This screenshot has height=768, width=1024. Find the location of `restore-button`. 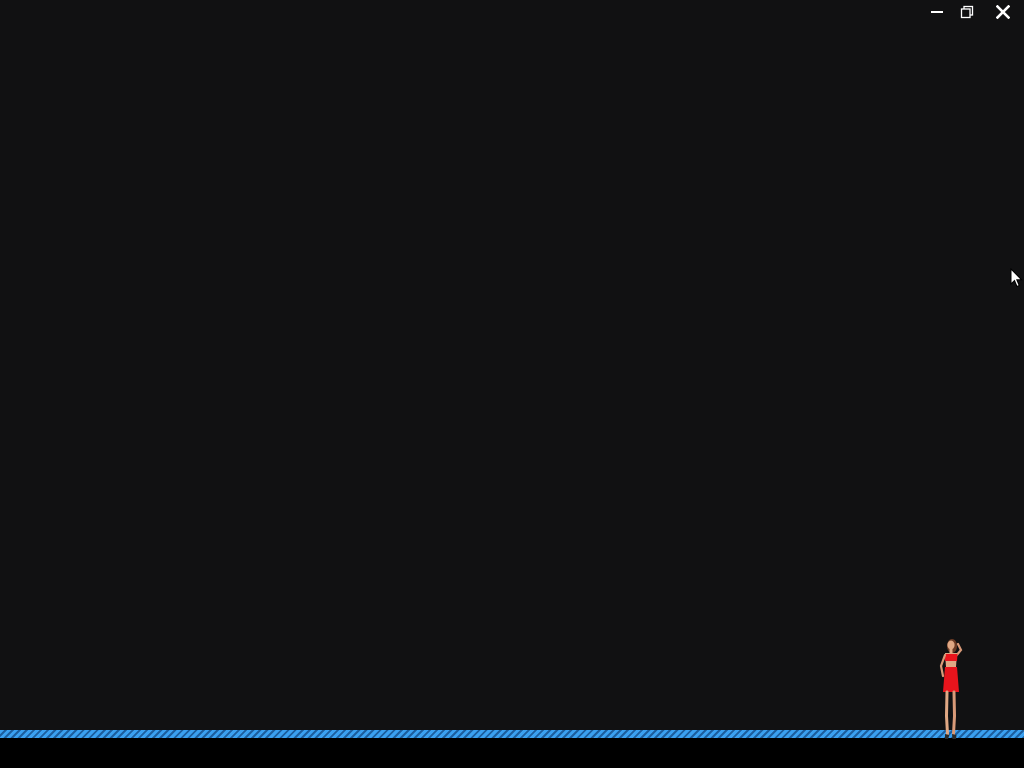

restore-button is located at coordinates (967, 12).